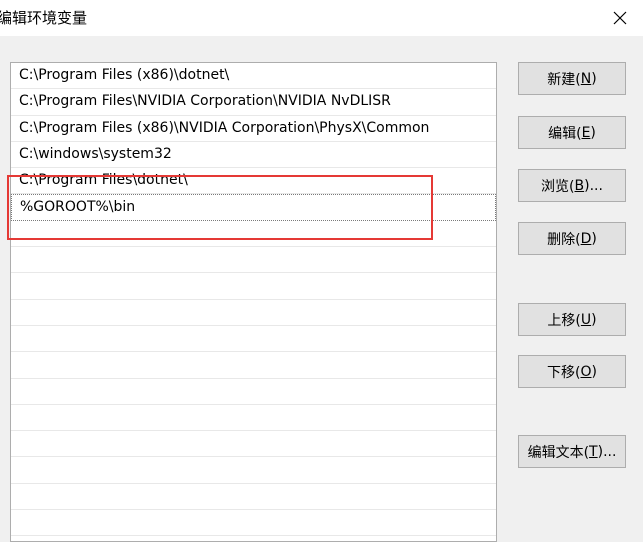  Describe the element at coordinates (253, 155) in the screenshot. I see `list-item: C:\windows\system32` at that location.